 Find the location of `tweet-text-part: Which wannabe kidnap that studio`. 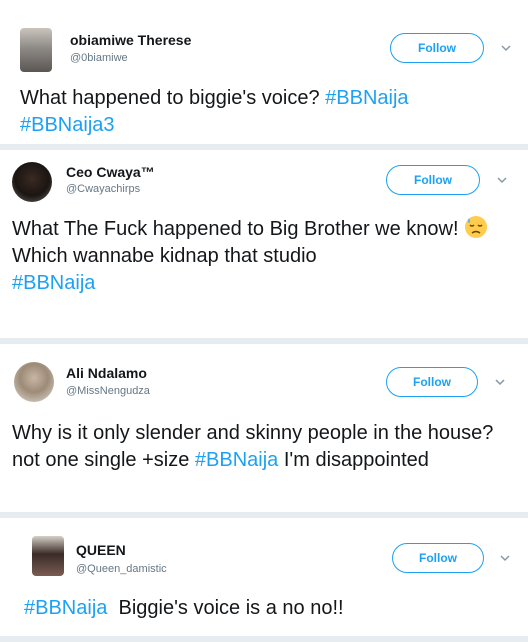

tweet-text-part: Which wannabe kidnap that studio is located at coordinates (164, 256).